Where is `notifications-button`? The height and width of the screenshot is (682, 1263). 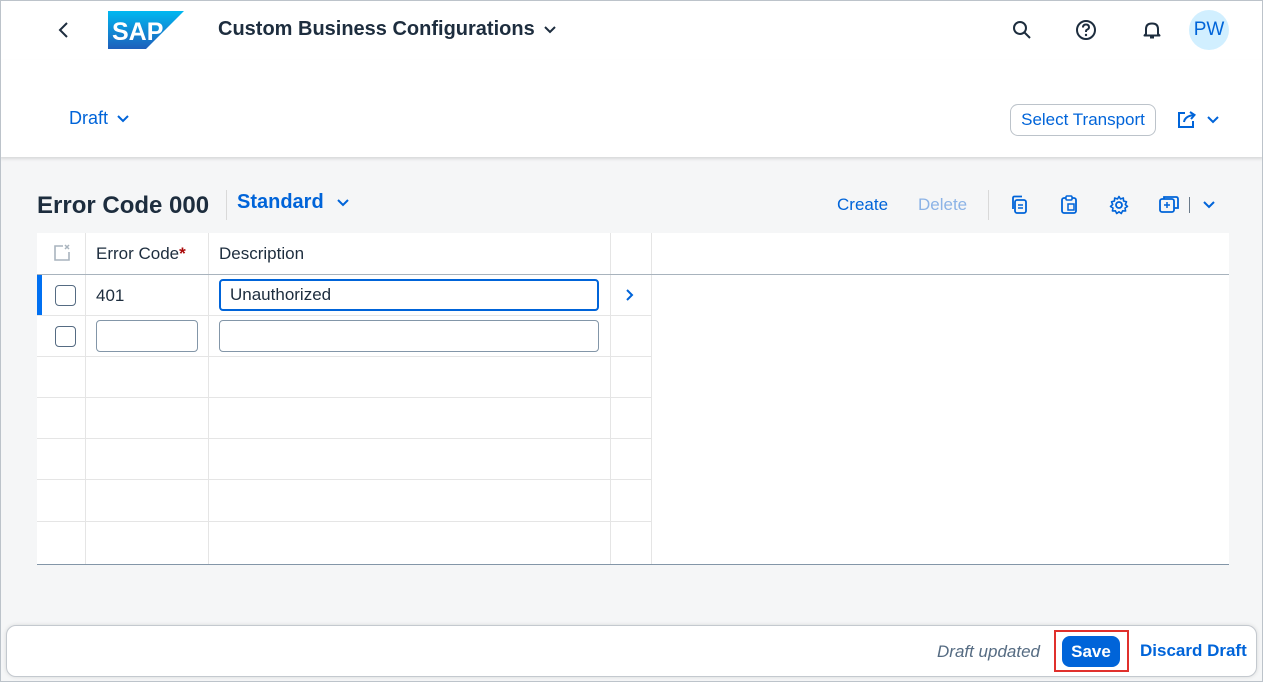
notifications-button is located at coordinates (1152, 30).